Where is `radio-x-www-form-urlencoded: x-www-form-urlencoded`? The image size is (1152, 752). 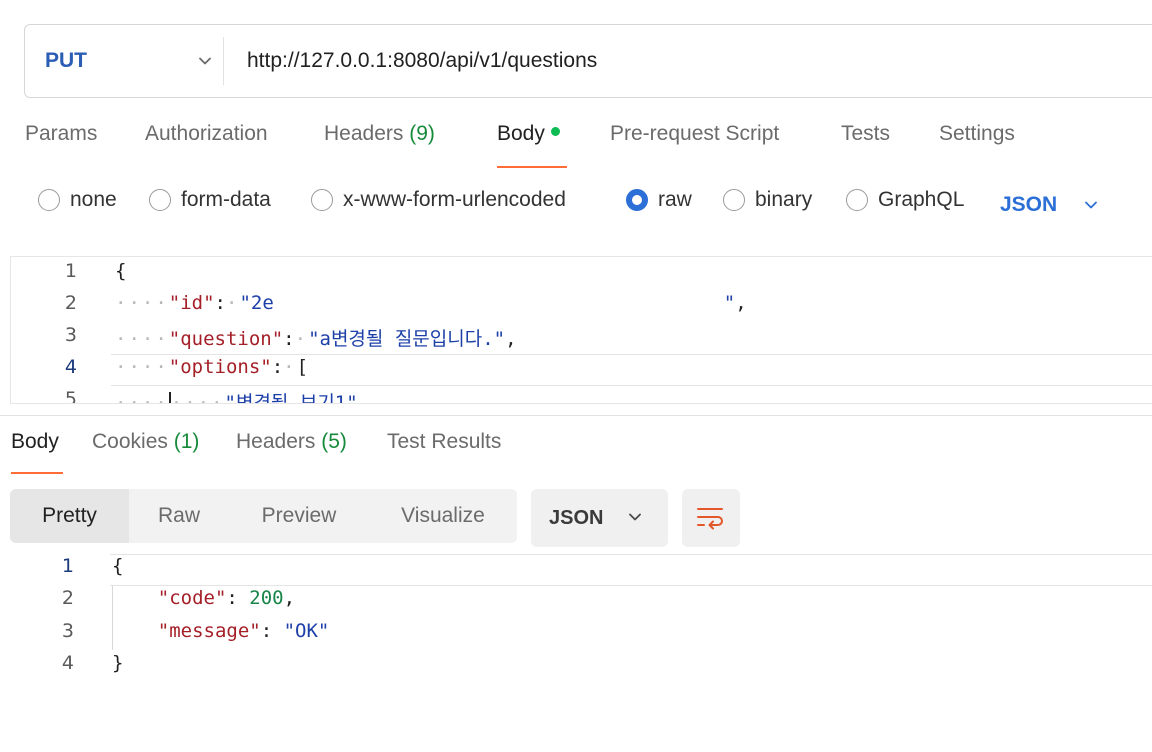 radio-x-www-form-urlencoded: x-www-form-urlencoded is located at coordinates (438, 200).